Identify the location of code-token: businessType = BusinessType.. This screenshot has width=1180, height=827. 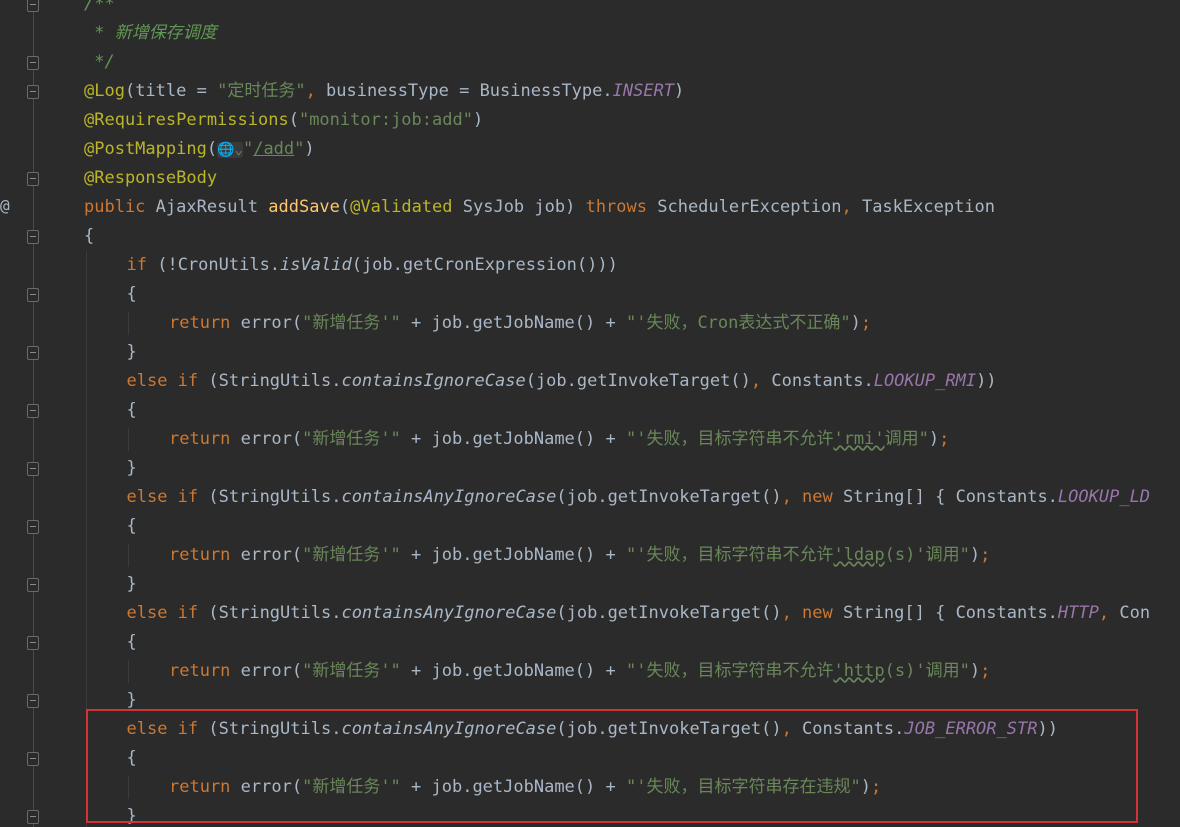
(469, 91).